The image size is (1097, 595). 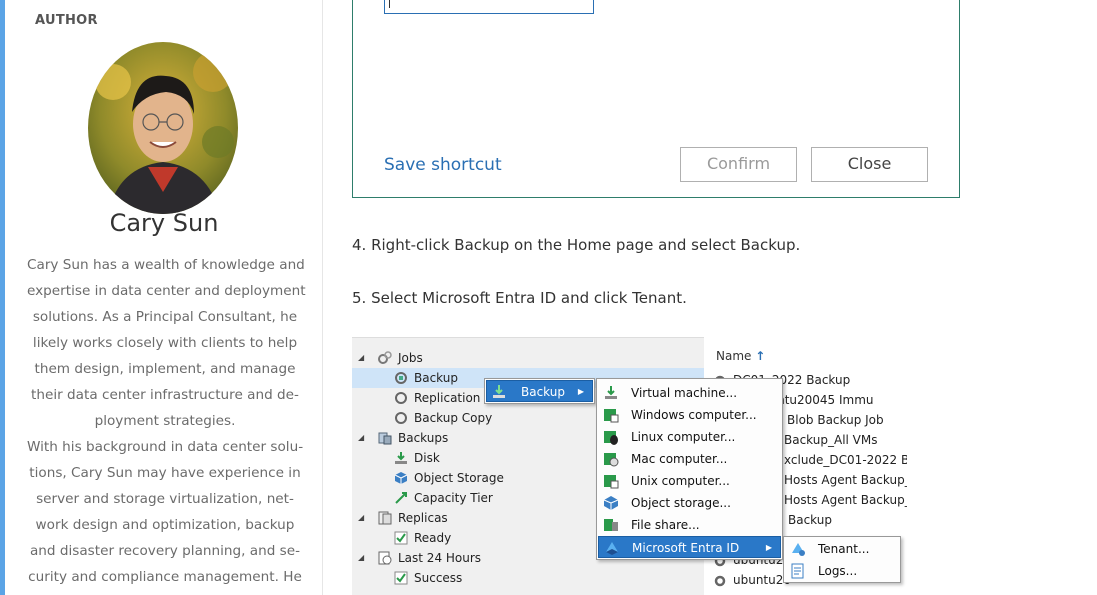 I want to click on tree-item-label: Replicas, so click(x=423, y=518).